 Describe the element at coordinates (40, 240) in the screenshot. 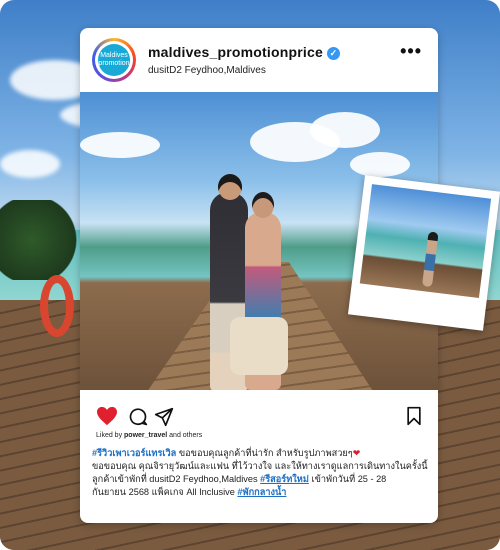

I see `trees` at that location.